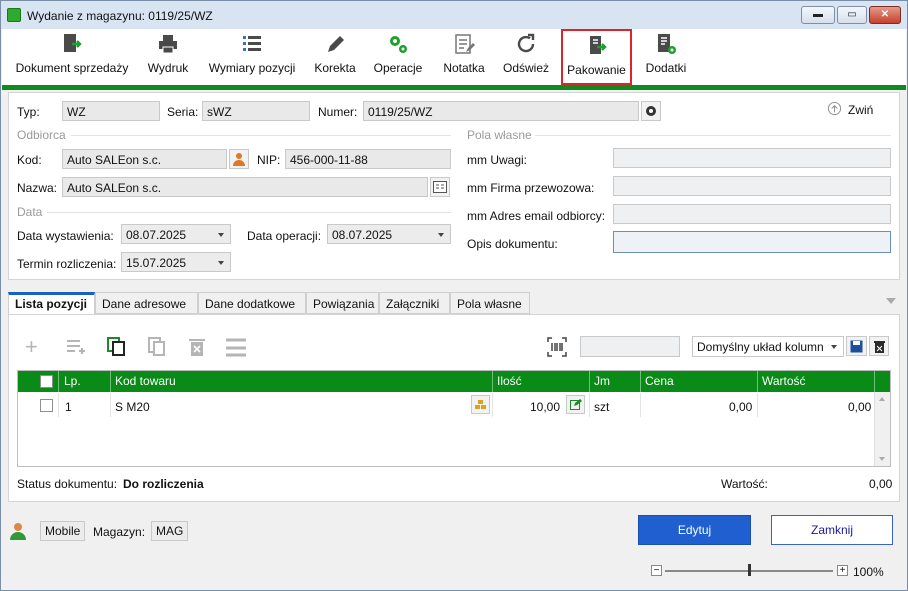 This screenshot has height=591, width=908. What do you see at coordinates (132, 407) in the screenshot?
I see `cell-kod: S M20` at bounding box center [132, 407].